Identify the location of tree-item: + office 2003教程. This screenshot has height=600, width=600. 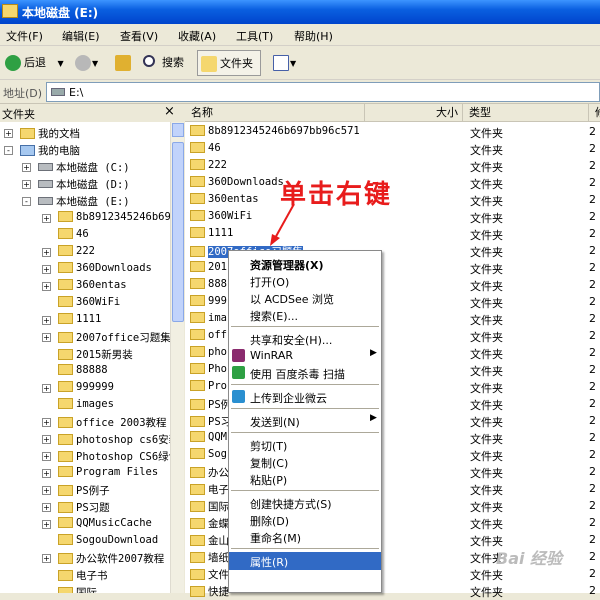
(104, 423).